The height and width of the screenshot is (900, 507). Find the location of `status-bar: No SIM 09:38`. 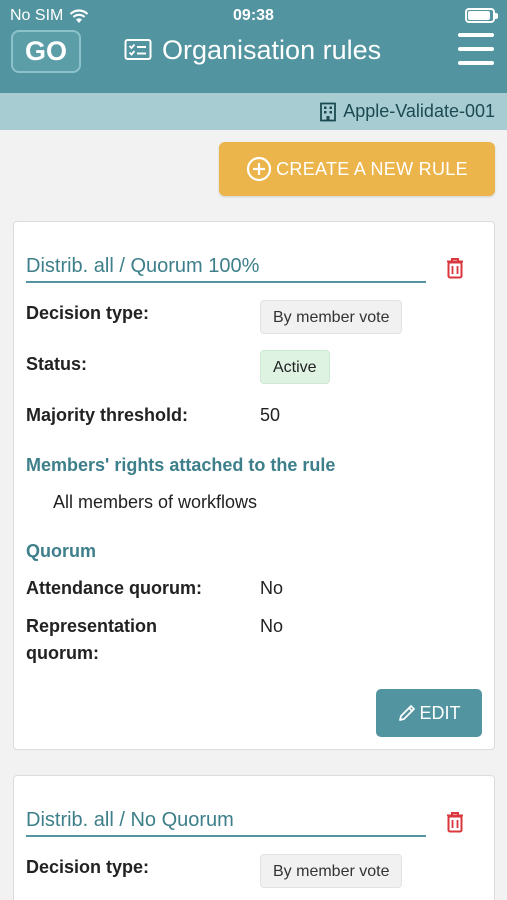

status-bar: No SIM 09:38 is located at coordinates (253, 16).